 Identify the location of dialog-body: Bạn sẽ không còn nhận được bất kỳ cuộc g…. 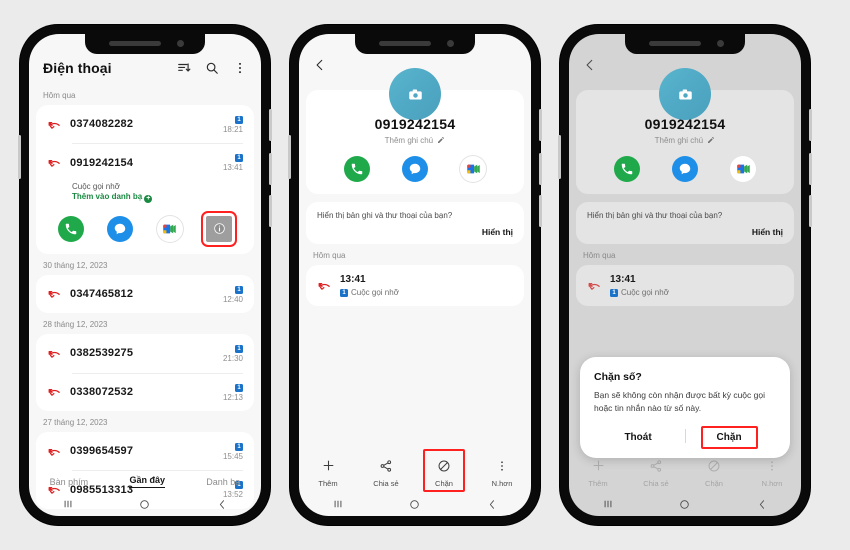
(679, 401).